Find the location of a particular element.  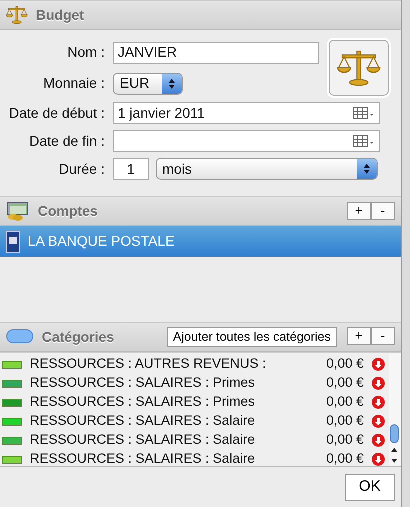

scrollbar is located at coordinates (395, 409).